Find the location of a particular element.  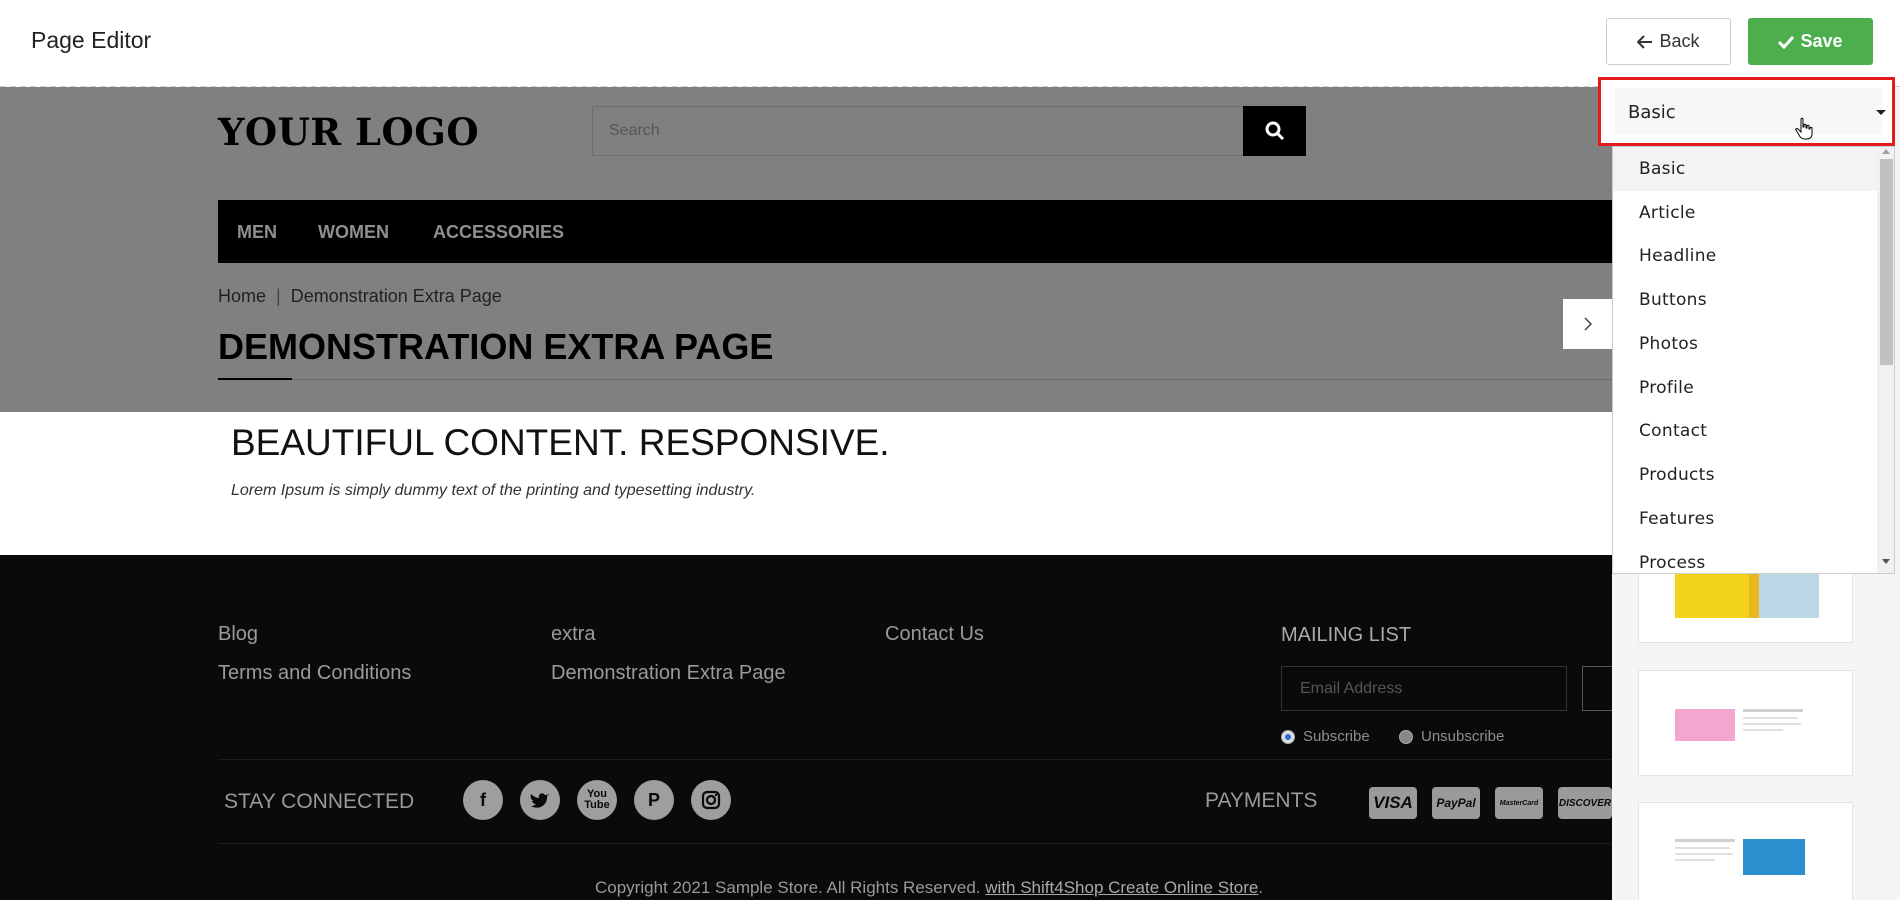

instagram-icon is located at coordinates (711, 800).